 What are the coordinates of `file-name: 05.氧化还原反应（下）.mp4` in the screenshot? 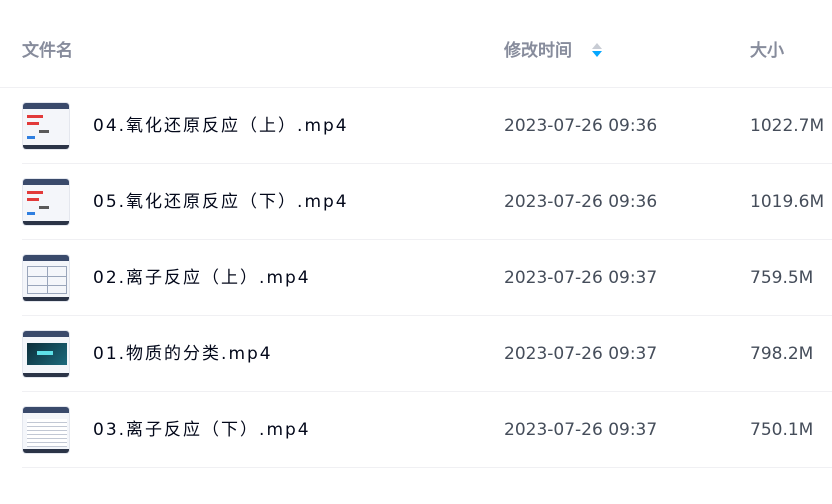 It's located at (221, 202).